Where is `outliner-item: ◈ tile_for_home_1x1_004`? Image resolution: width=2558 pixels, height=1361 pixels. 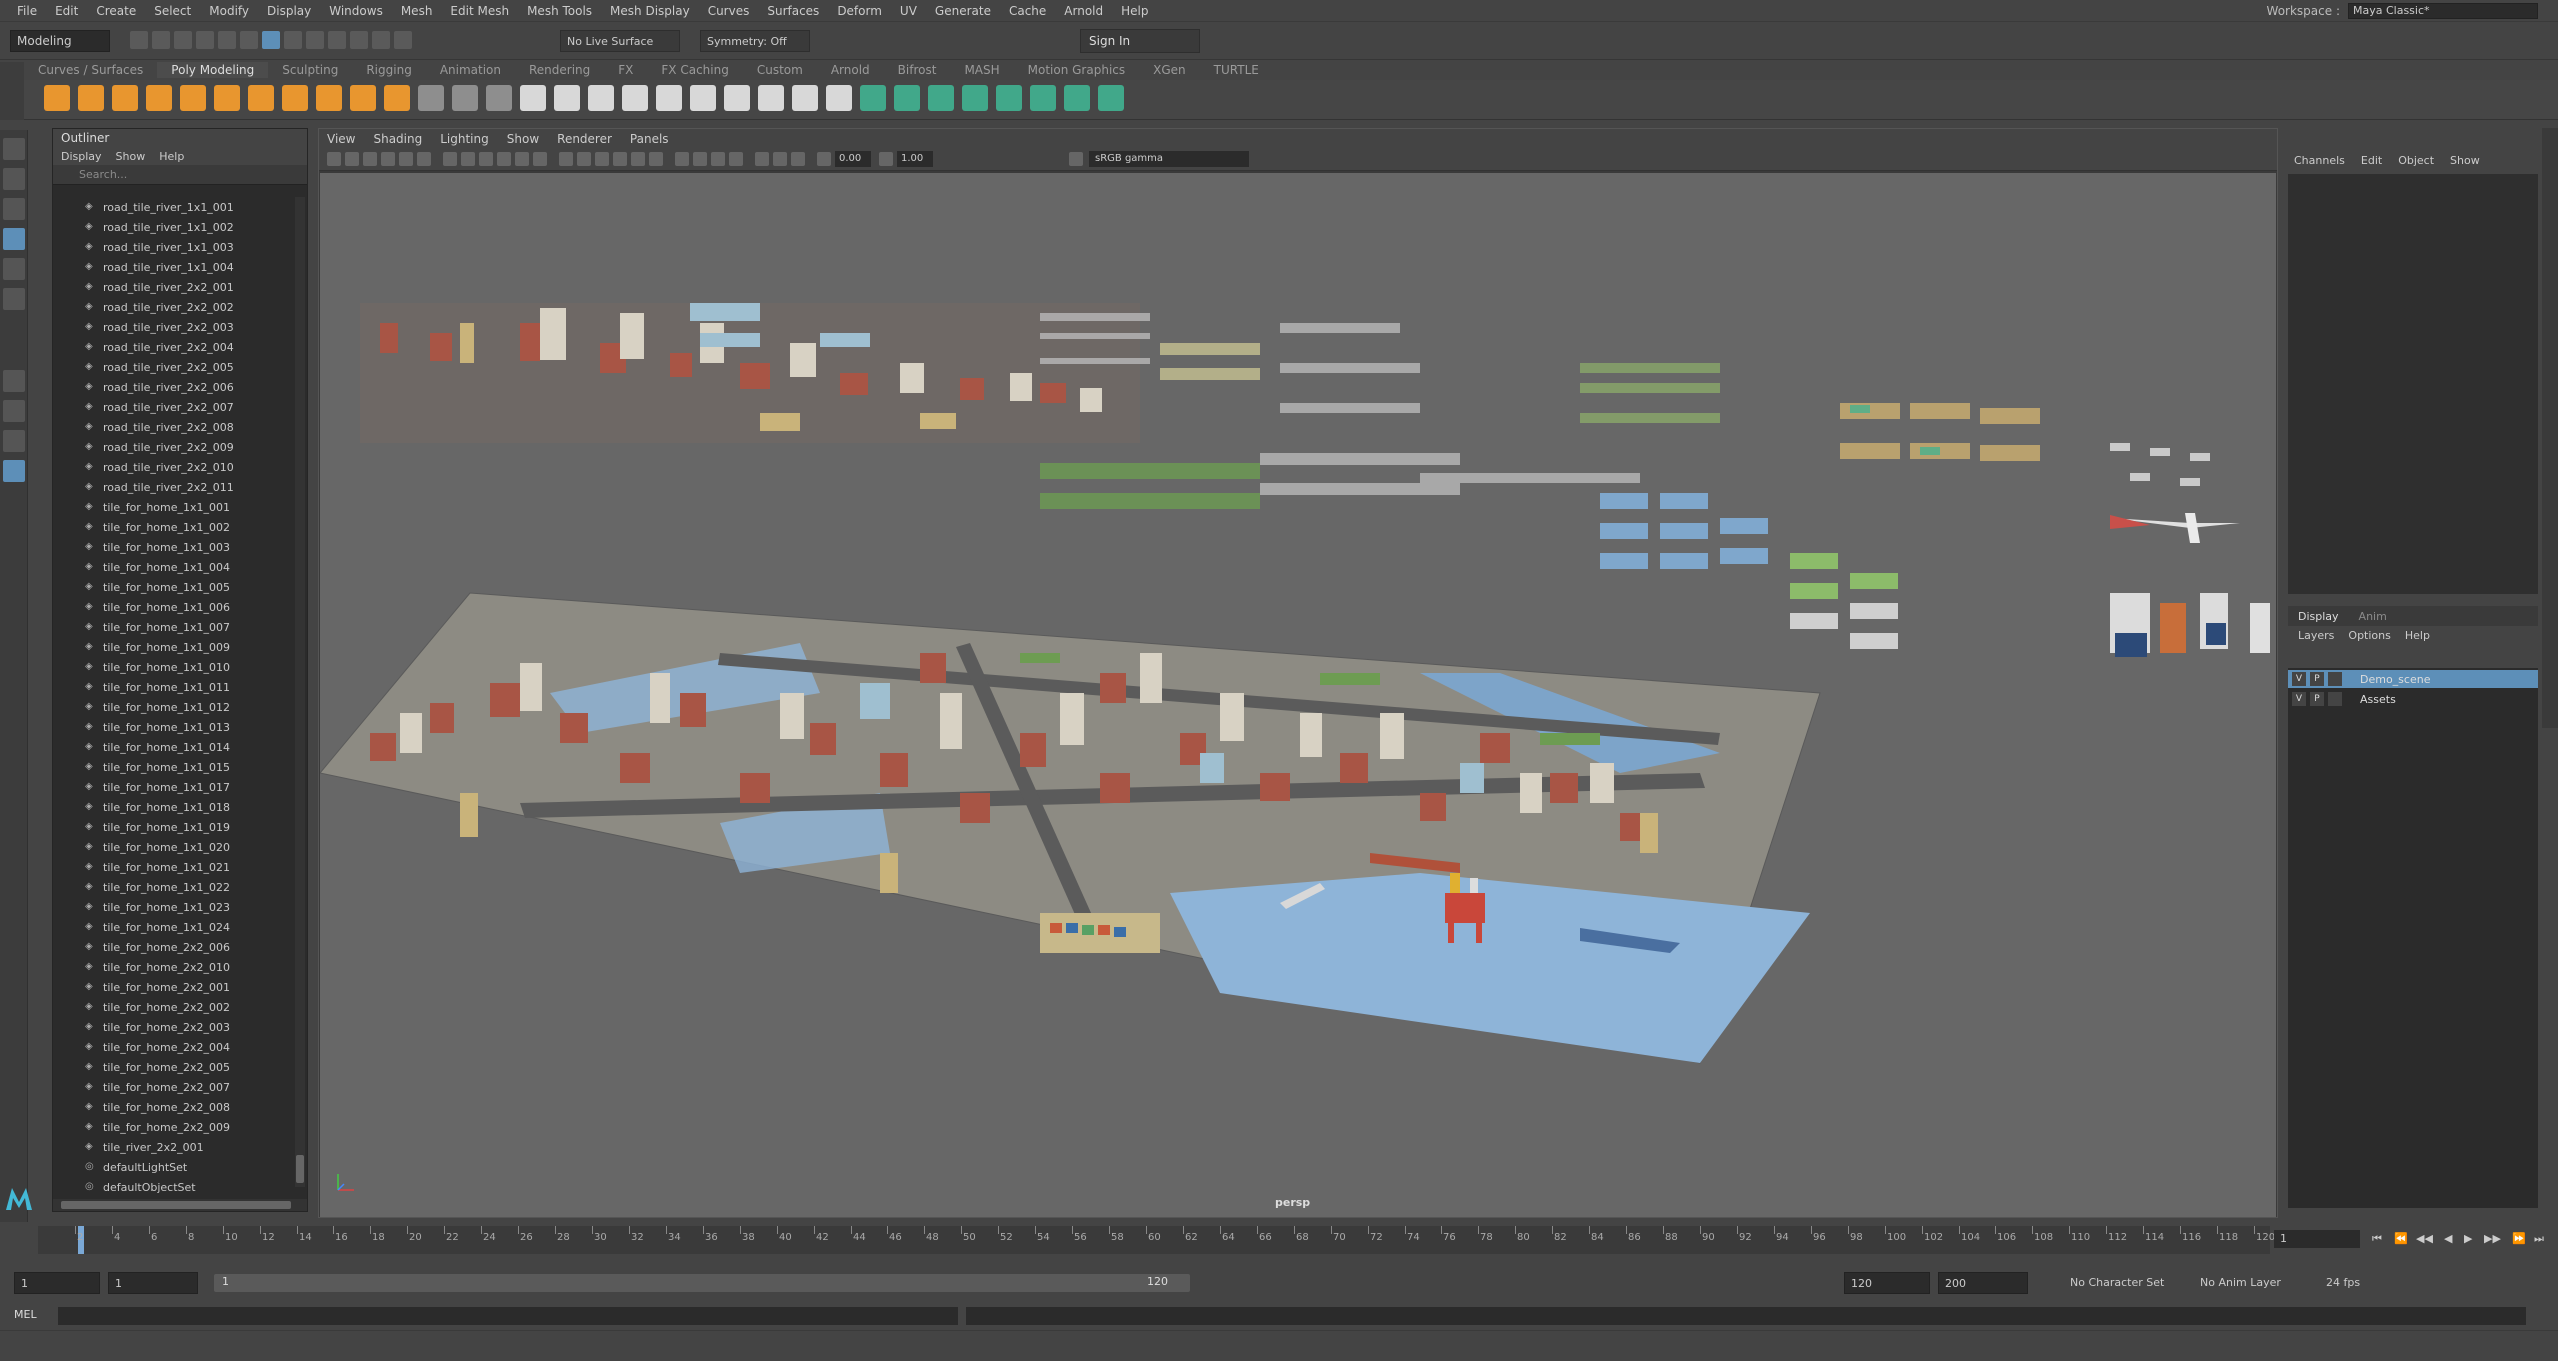 outliner-item: ◈ tile_for_home_1x1_004 is located at coordinates (173, 567).